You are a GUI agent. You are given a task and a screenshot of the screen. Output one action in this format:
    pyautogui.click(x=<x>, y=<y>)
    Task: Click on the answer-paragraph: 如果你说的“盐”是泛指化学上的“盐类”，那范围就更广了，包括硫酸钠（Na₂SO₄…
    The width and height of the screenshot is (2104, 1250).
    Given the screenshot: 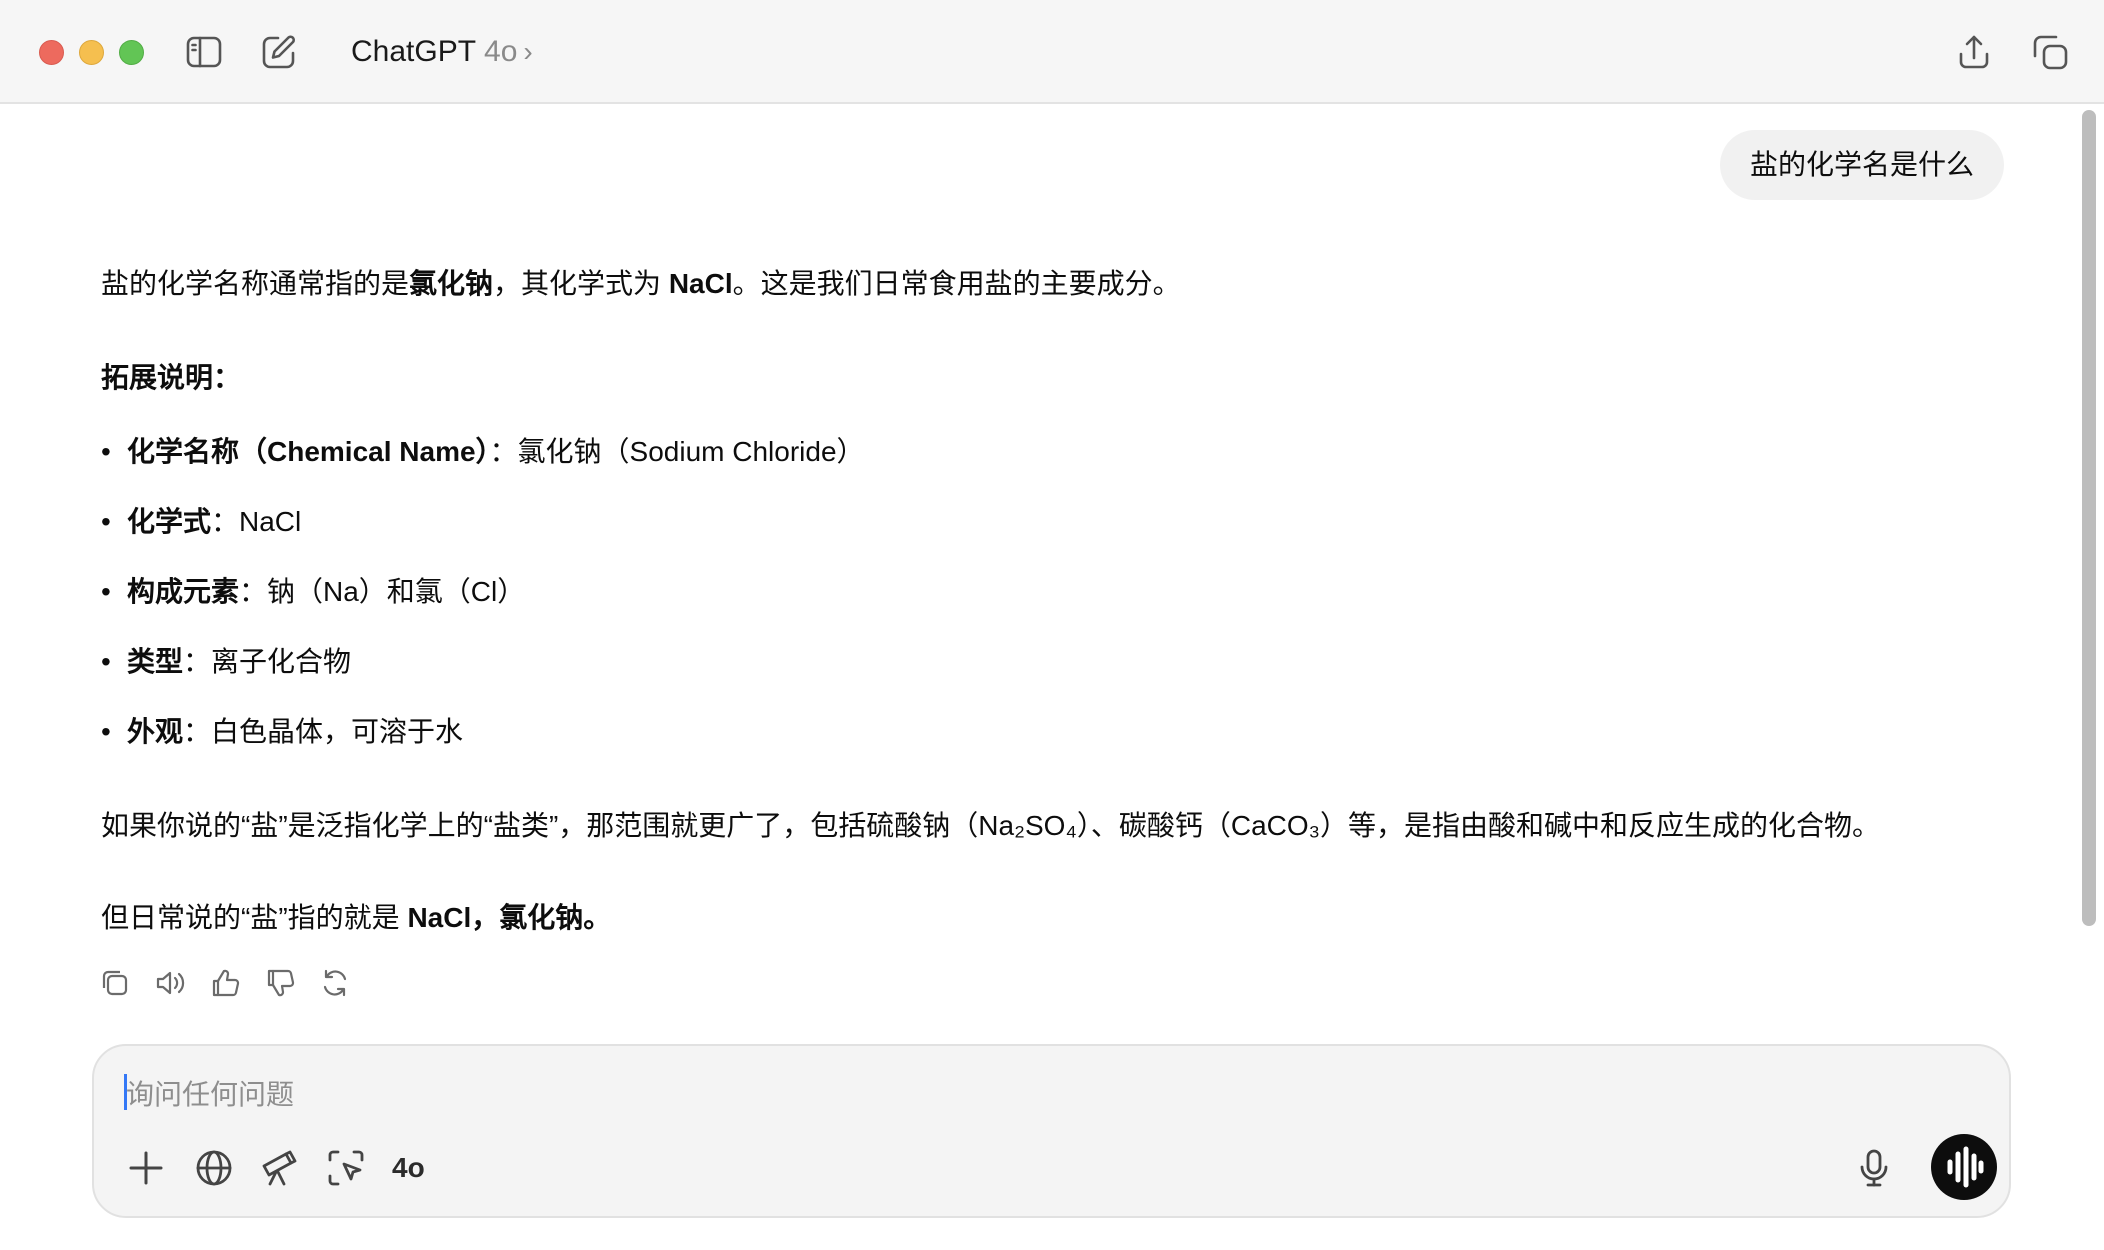 What is the action you would take?
    pyautogui.click(x=991, y=825)
    